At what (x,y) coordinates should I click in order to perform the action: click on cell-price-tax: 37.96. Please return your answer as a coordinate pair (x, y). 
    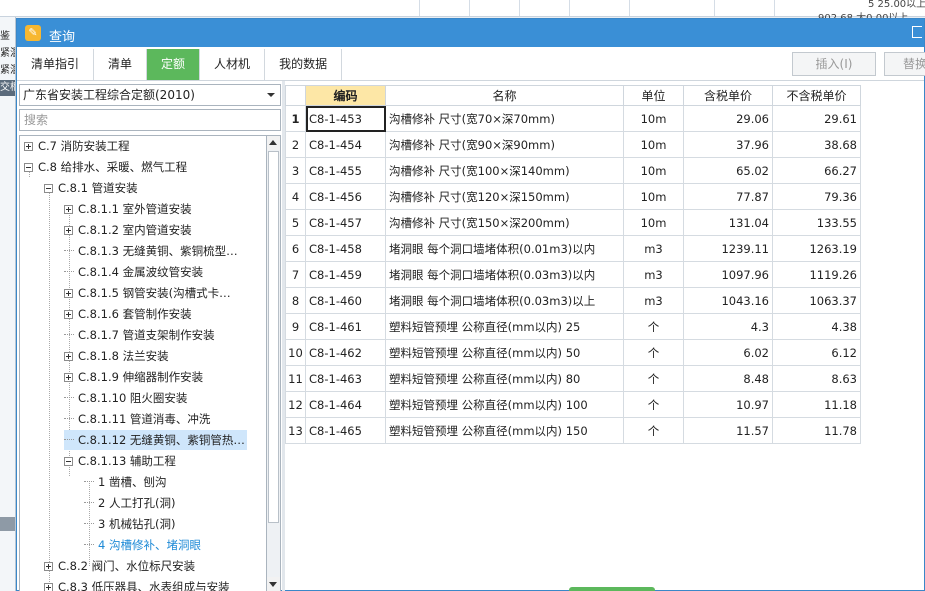
    Looking at the image, I should click on (728, 144).